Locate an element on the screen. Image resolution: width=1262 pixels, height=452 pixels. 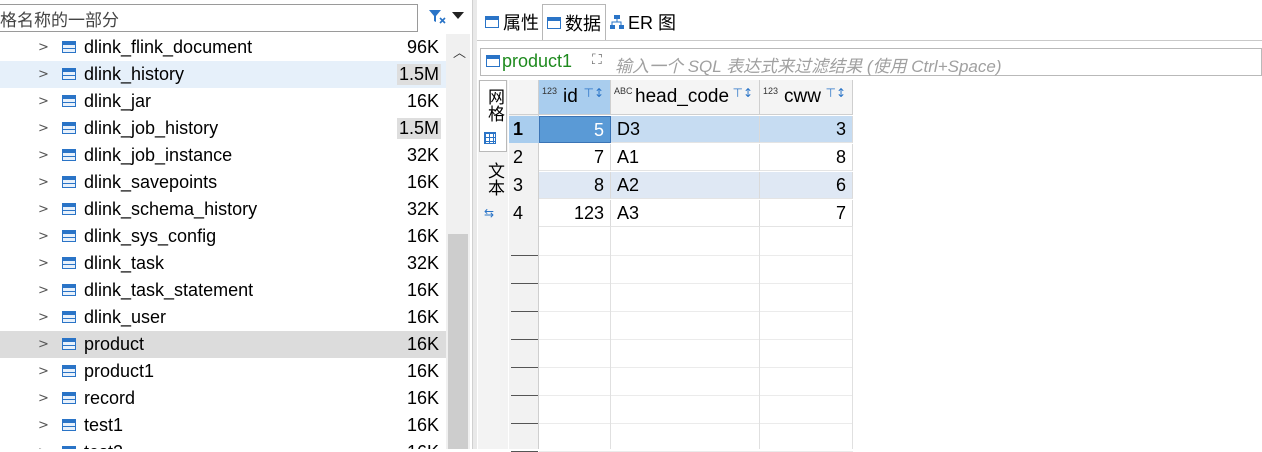
column-gridline is located at coordinates (610, 337).